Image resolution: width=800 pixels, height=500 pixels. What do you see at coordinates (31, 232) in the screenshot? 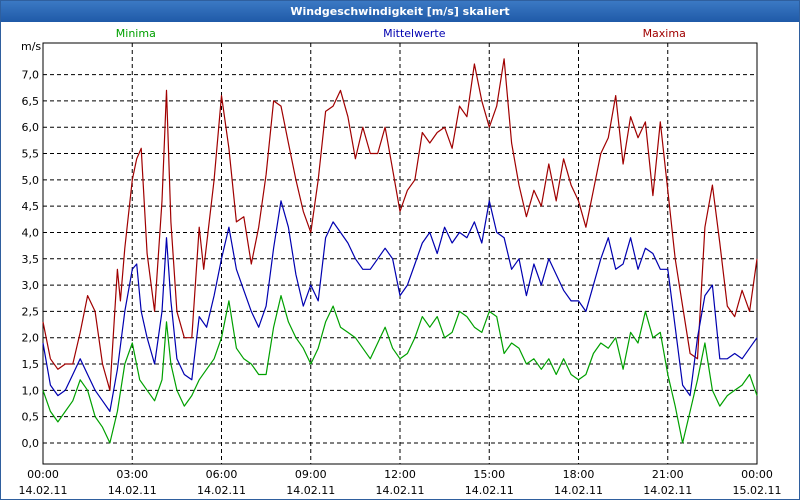
I see `y-tick-label: 4,0` at bounding box center [31, 232].